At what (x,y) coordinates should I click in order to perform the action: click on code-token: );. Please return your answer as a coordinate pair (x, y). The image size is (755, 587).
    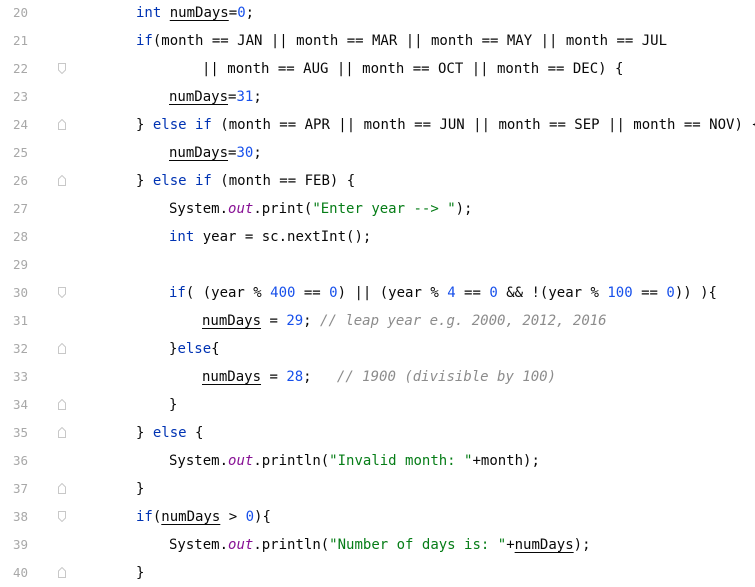
    Looking at the image, I should click on (582, 545).